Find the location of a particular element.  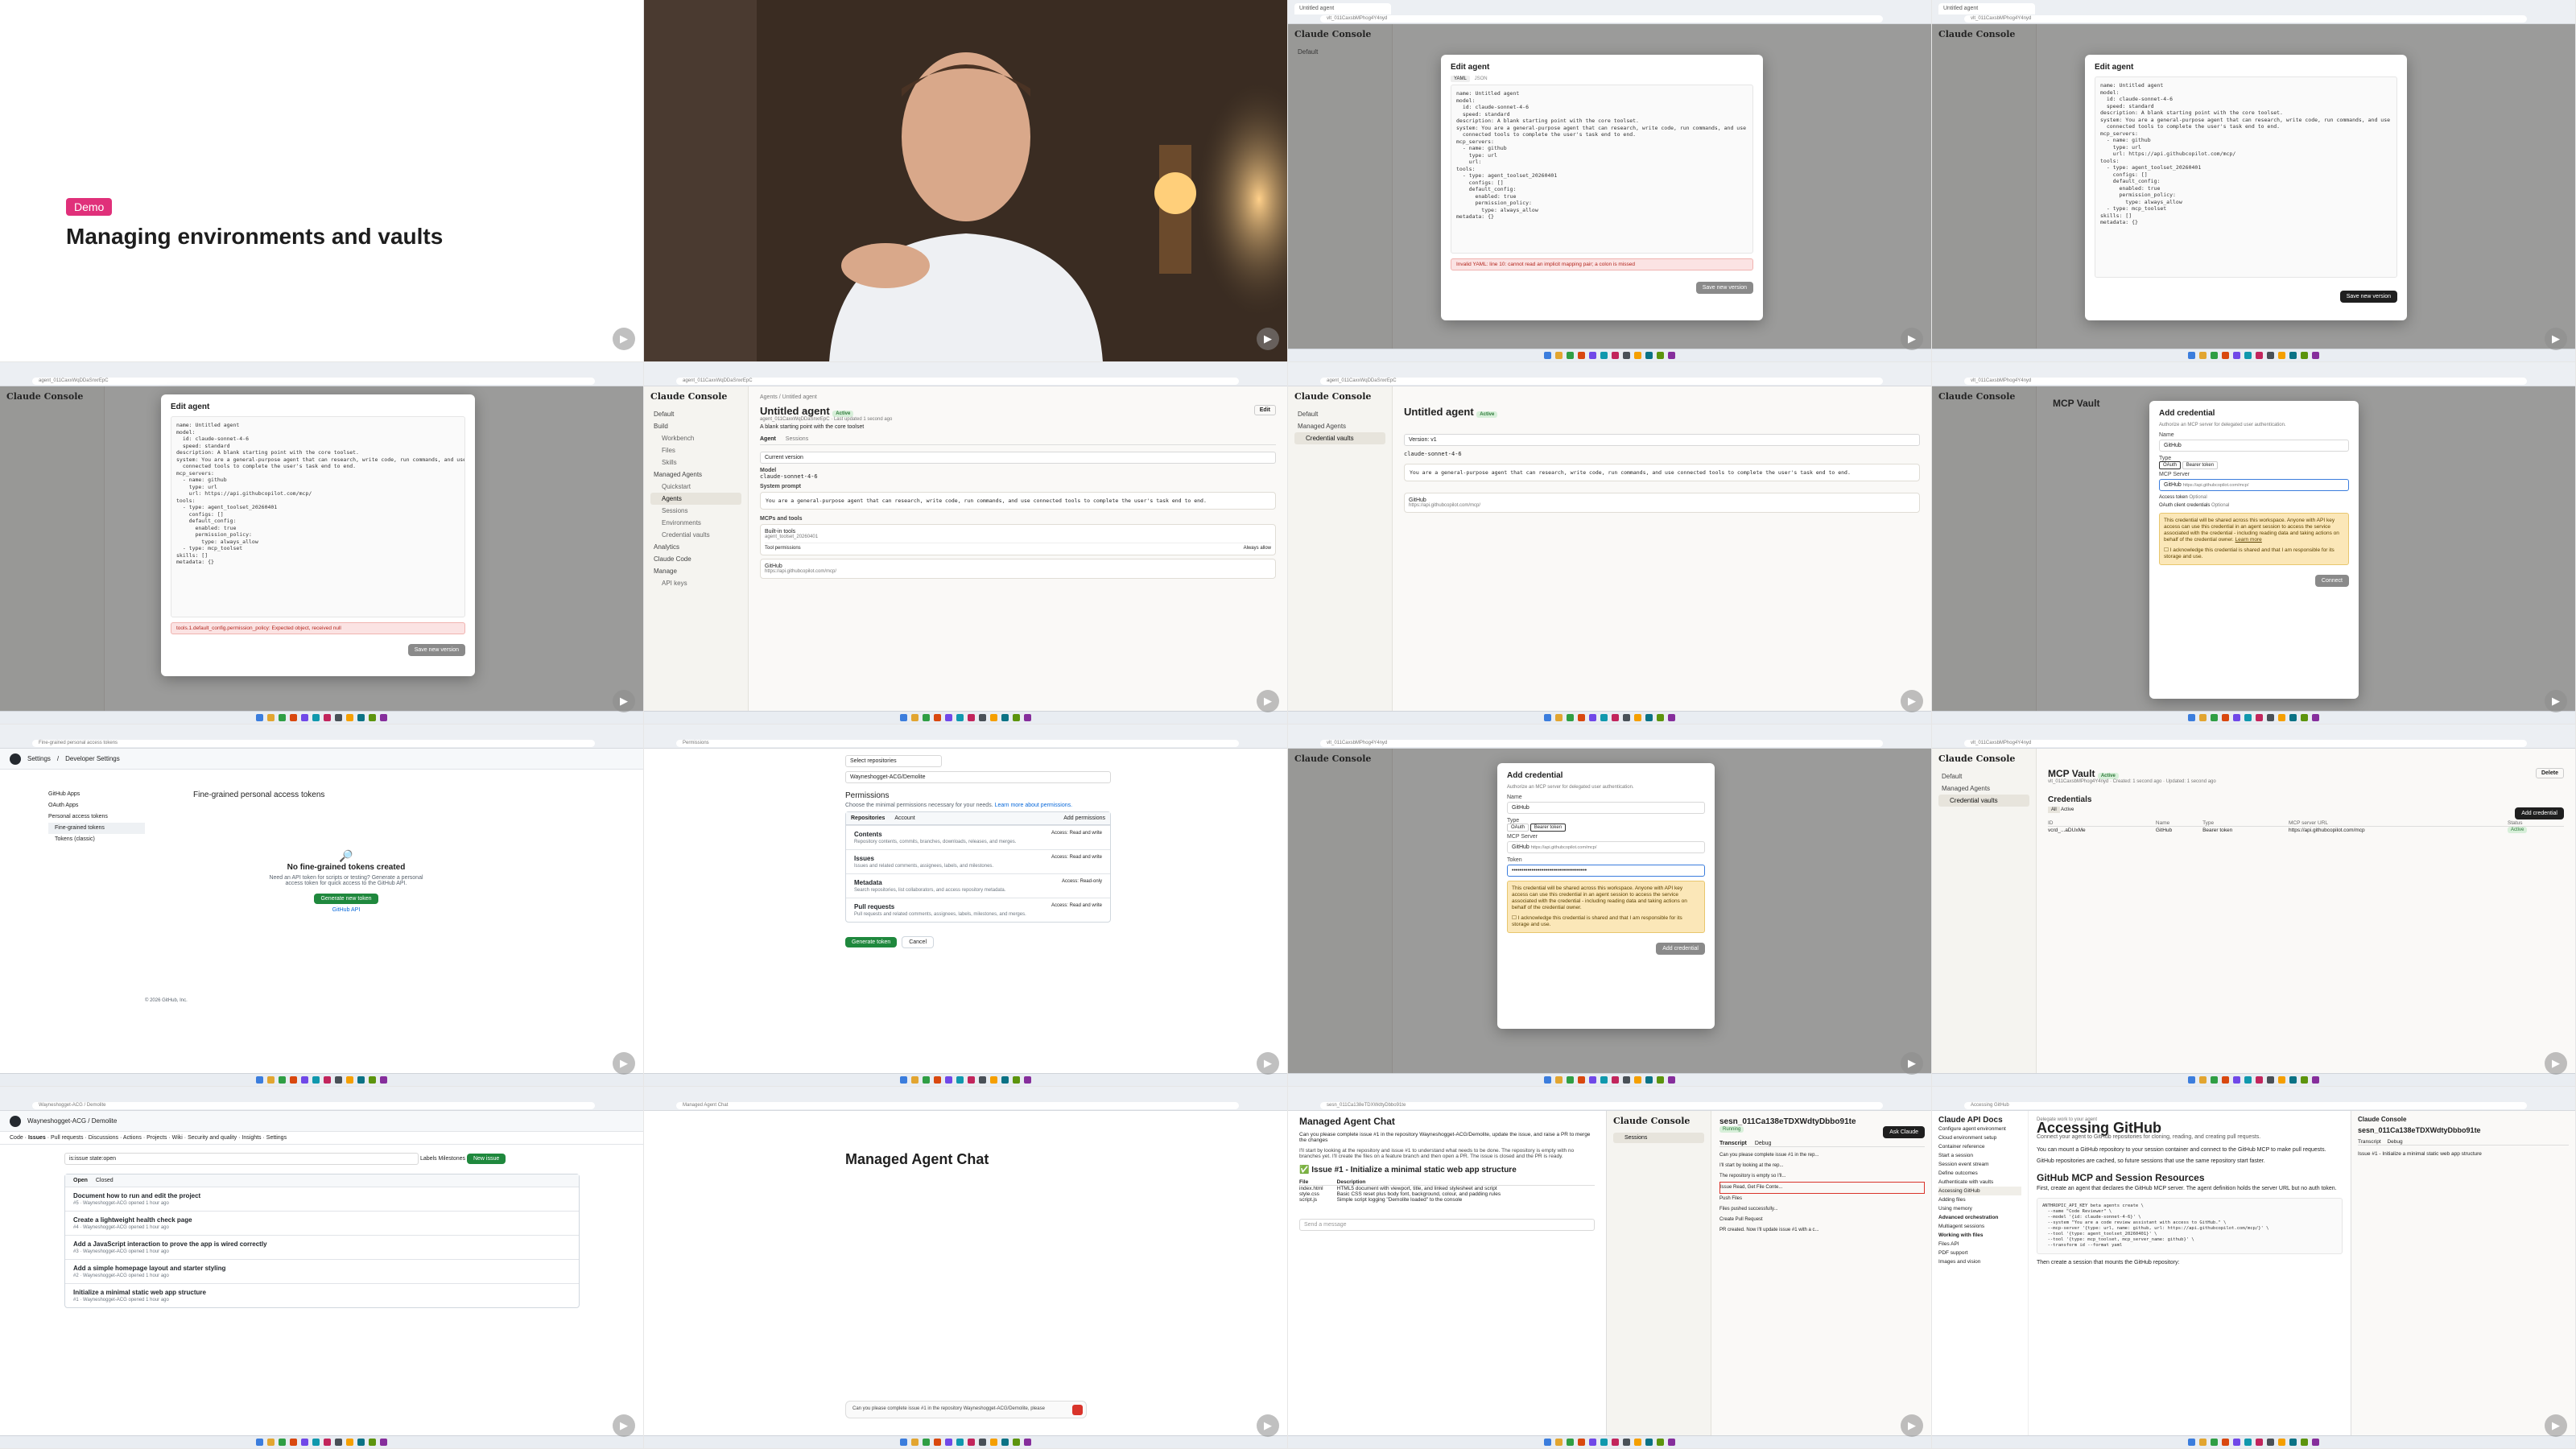

tab-projects: Projects is located at coordinates (157, 1138).